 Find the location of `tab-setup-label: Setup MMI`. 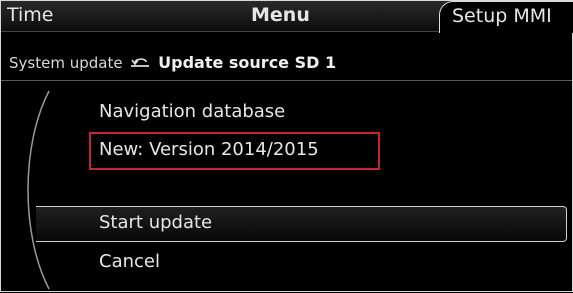

tab-setup-label: Setup MMI is located at coordinates (502, 16).